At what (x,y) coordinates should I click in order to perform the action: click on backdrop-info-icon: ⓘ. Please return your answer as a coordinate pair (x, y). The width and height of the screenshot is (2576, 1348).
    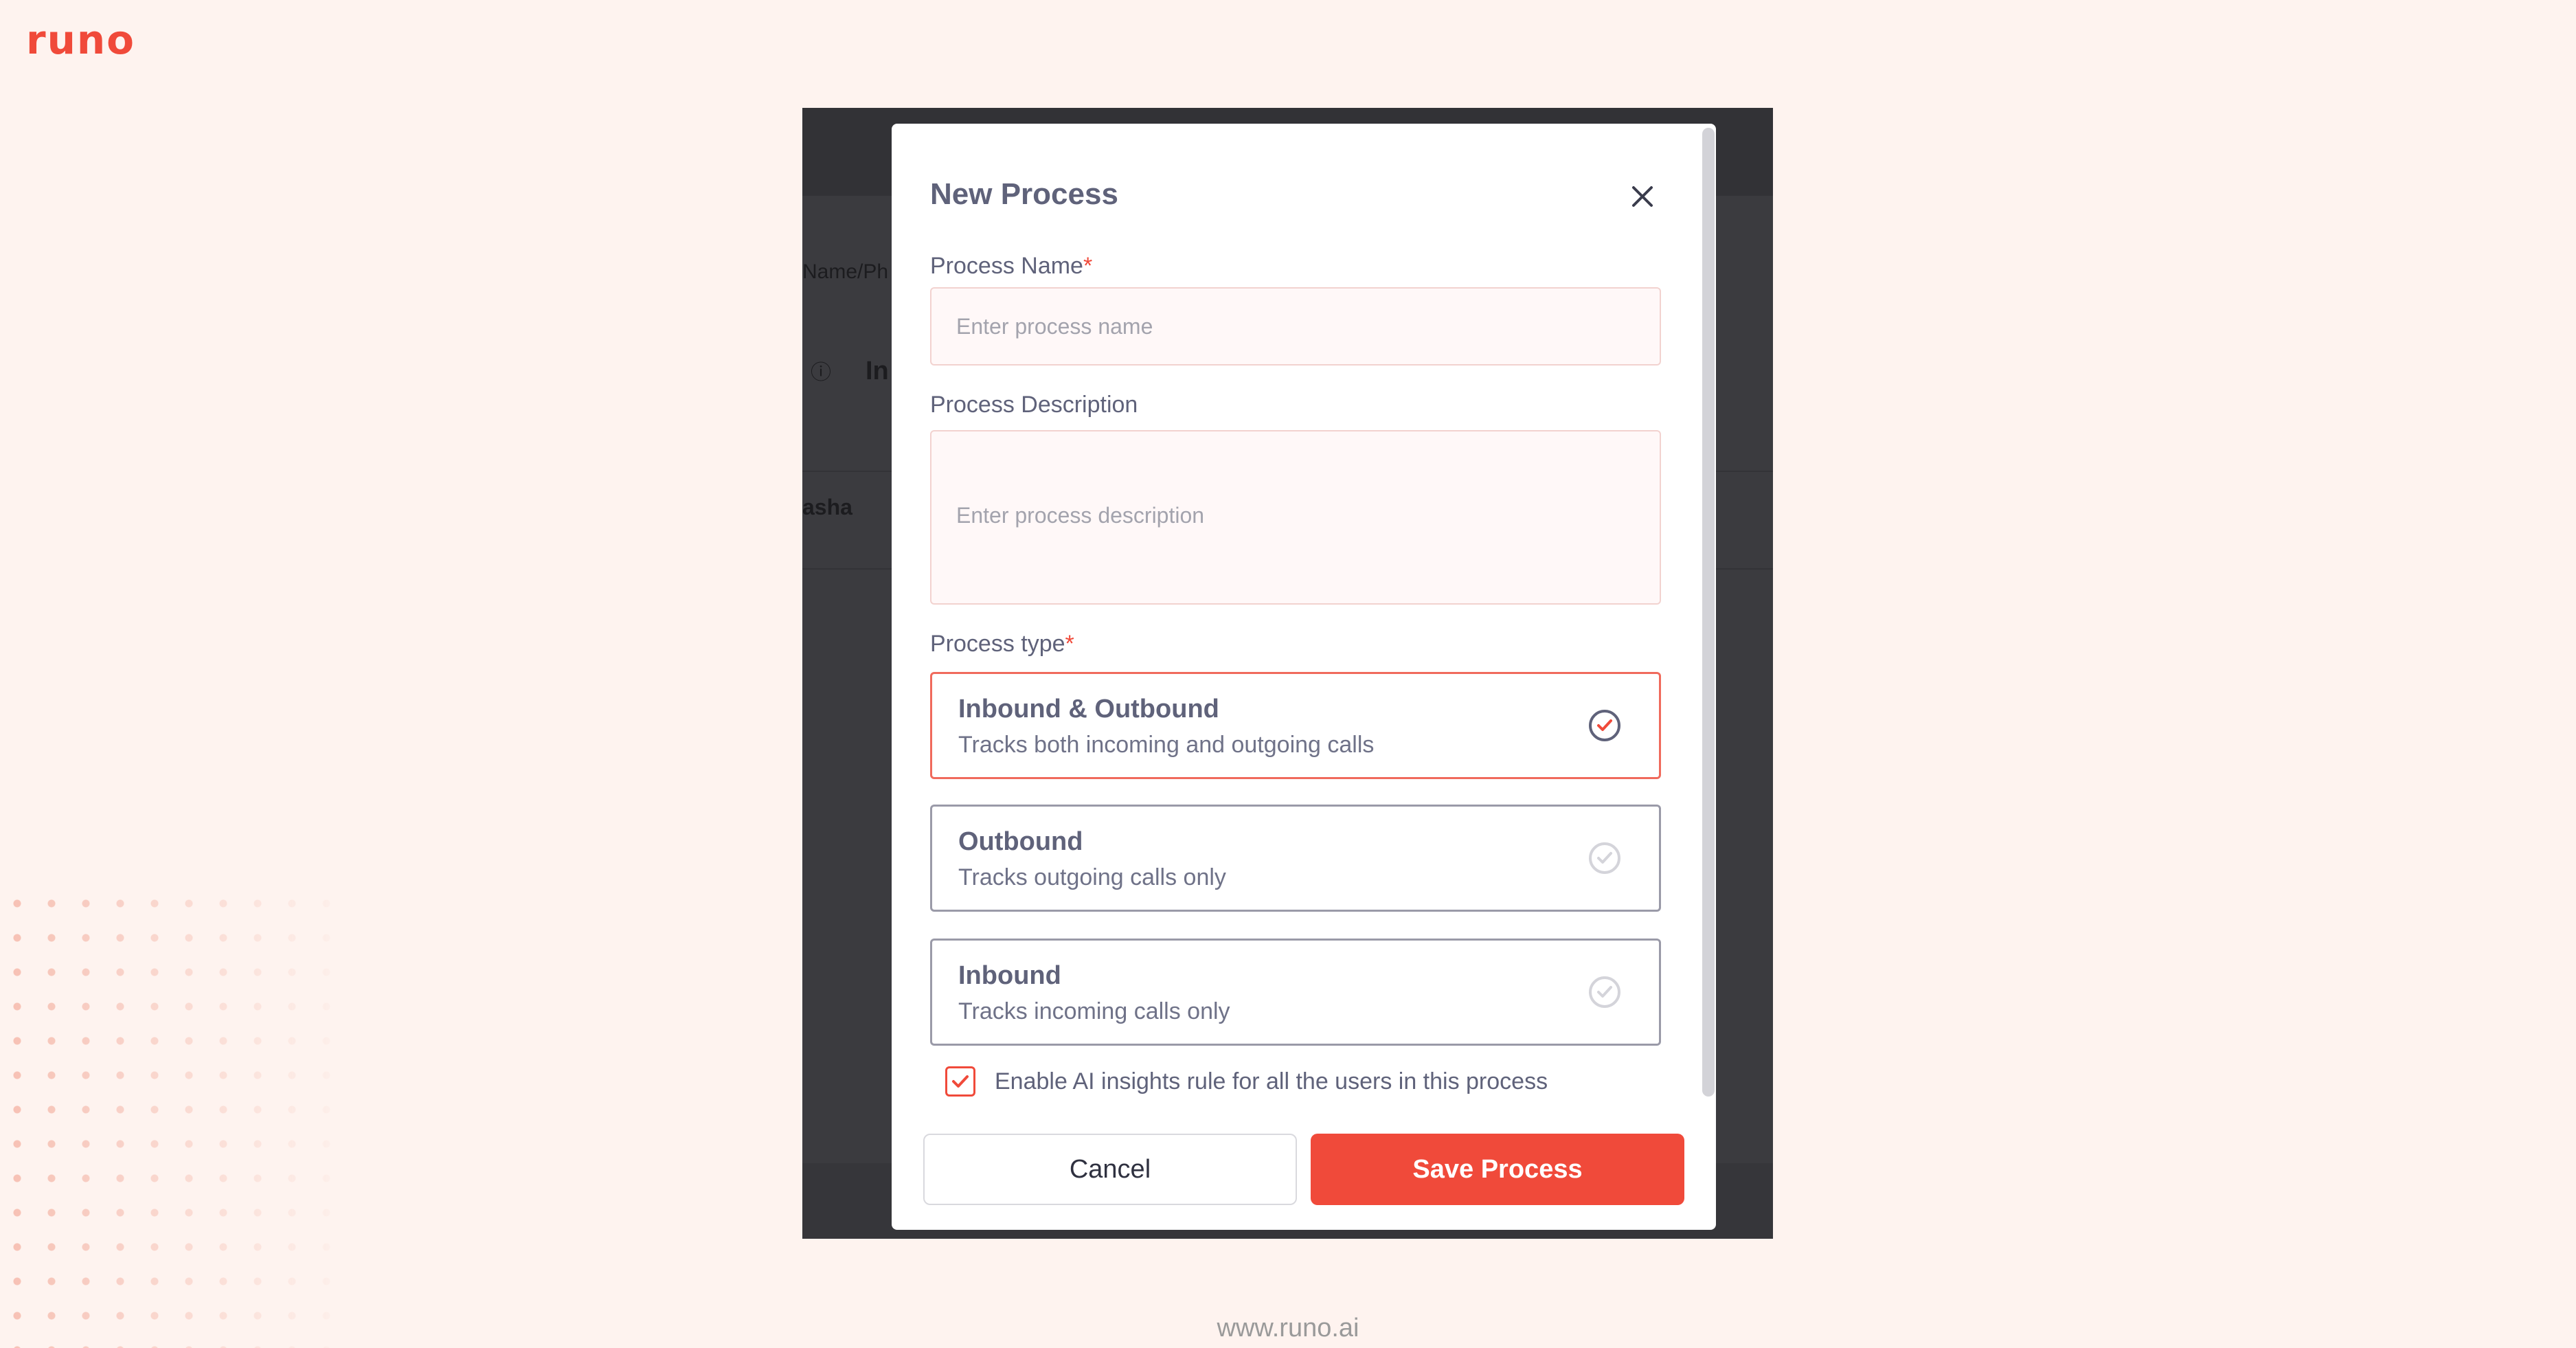
    Looking at the image, I should click on (821, 373).